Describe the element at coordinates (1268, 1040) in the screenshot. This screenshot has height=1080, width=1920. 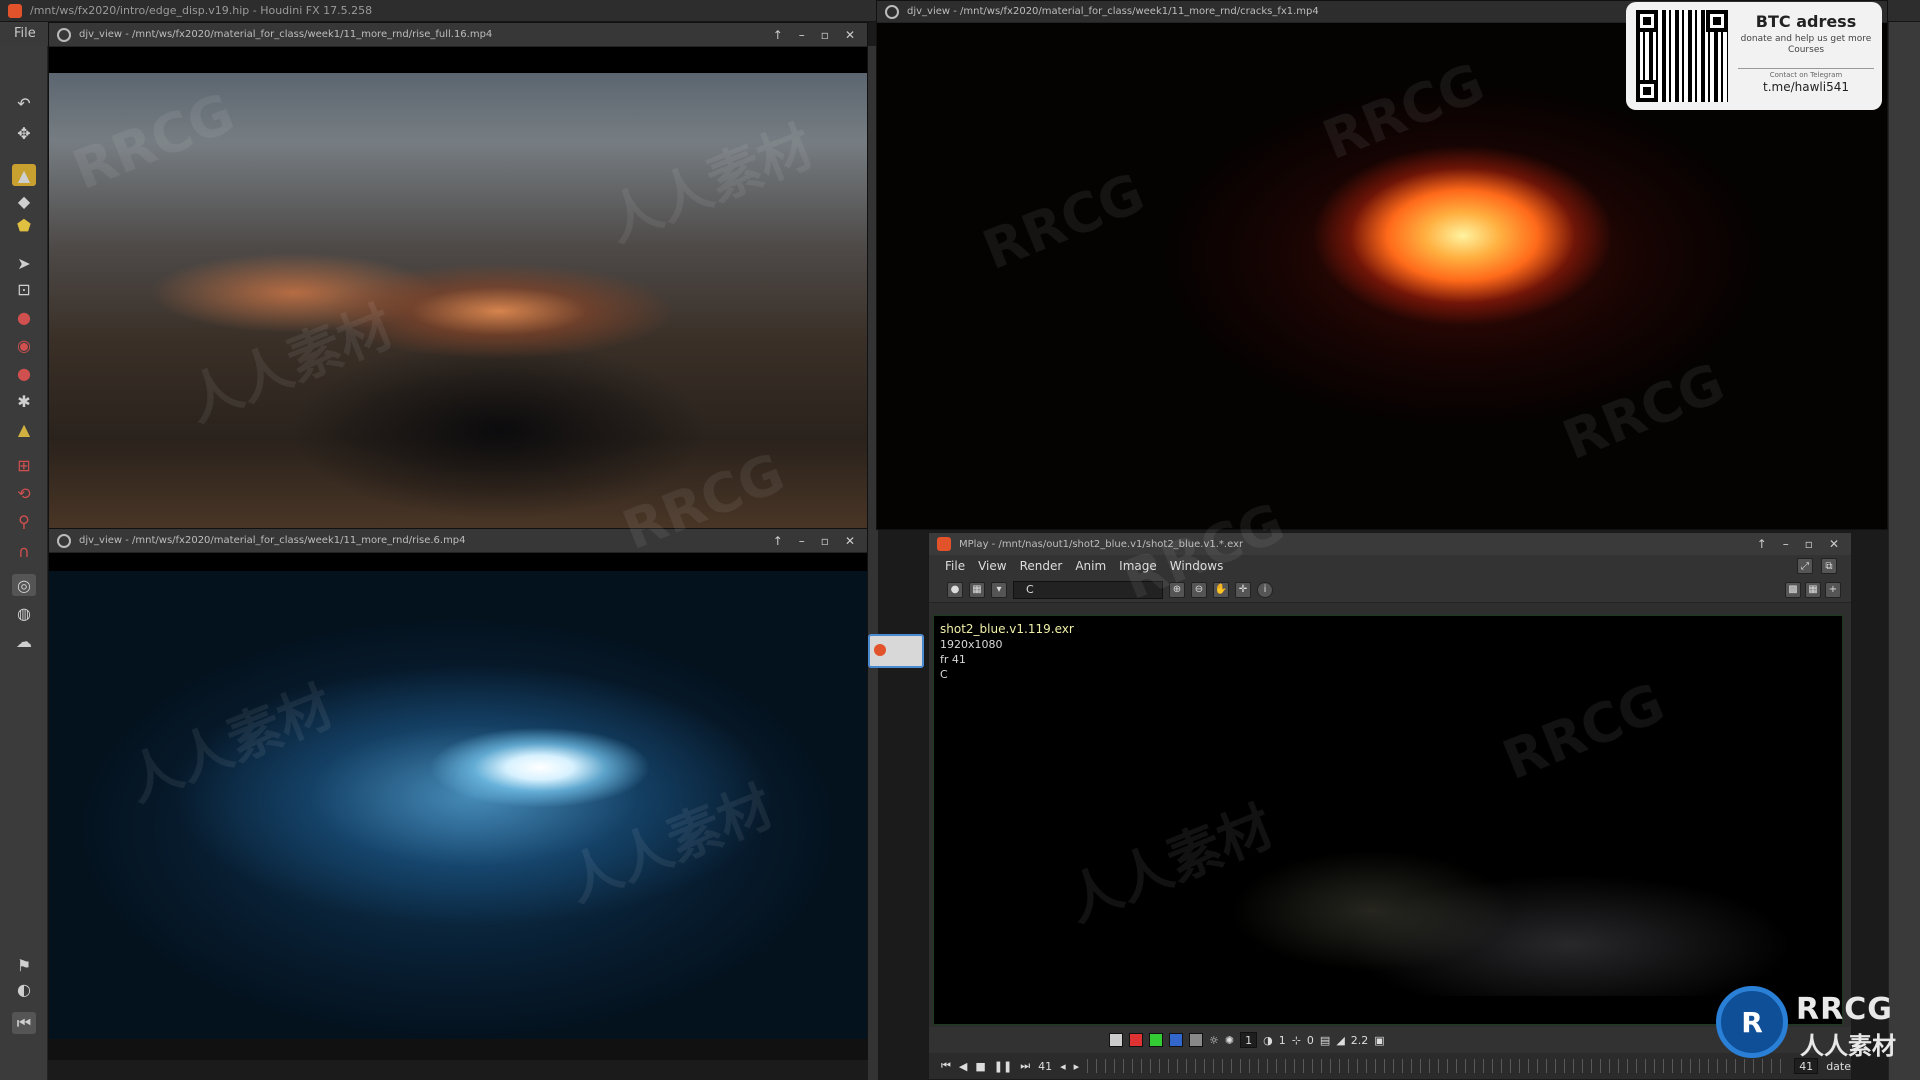
I see `contrast-icon: ◑` at that location.